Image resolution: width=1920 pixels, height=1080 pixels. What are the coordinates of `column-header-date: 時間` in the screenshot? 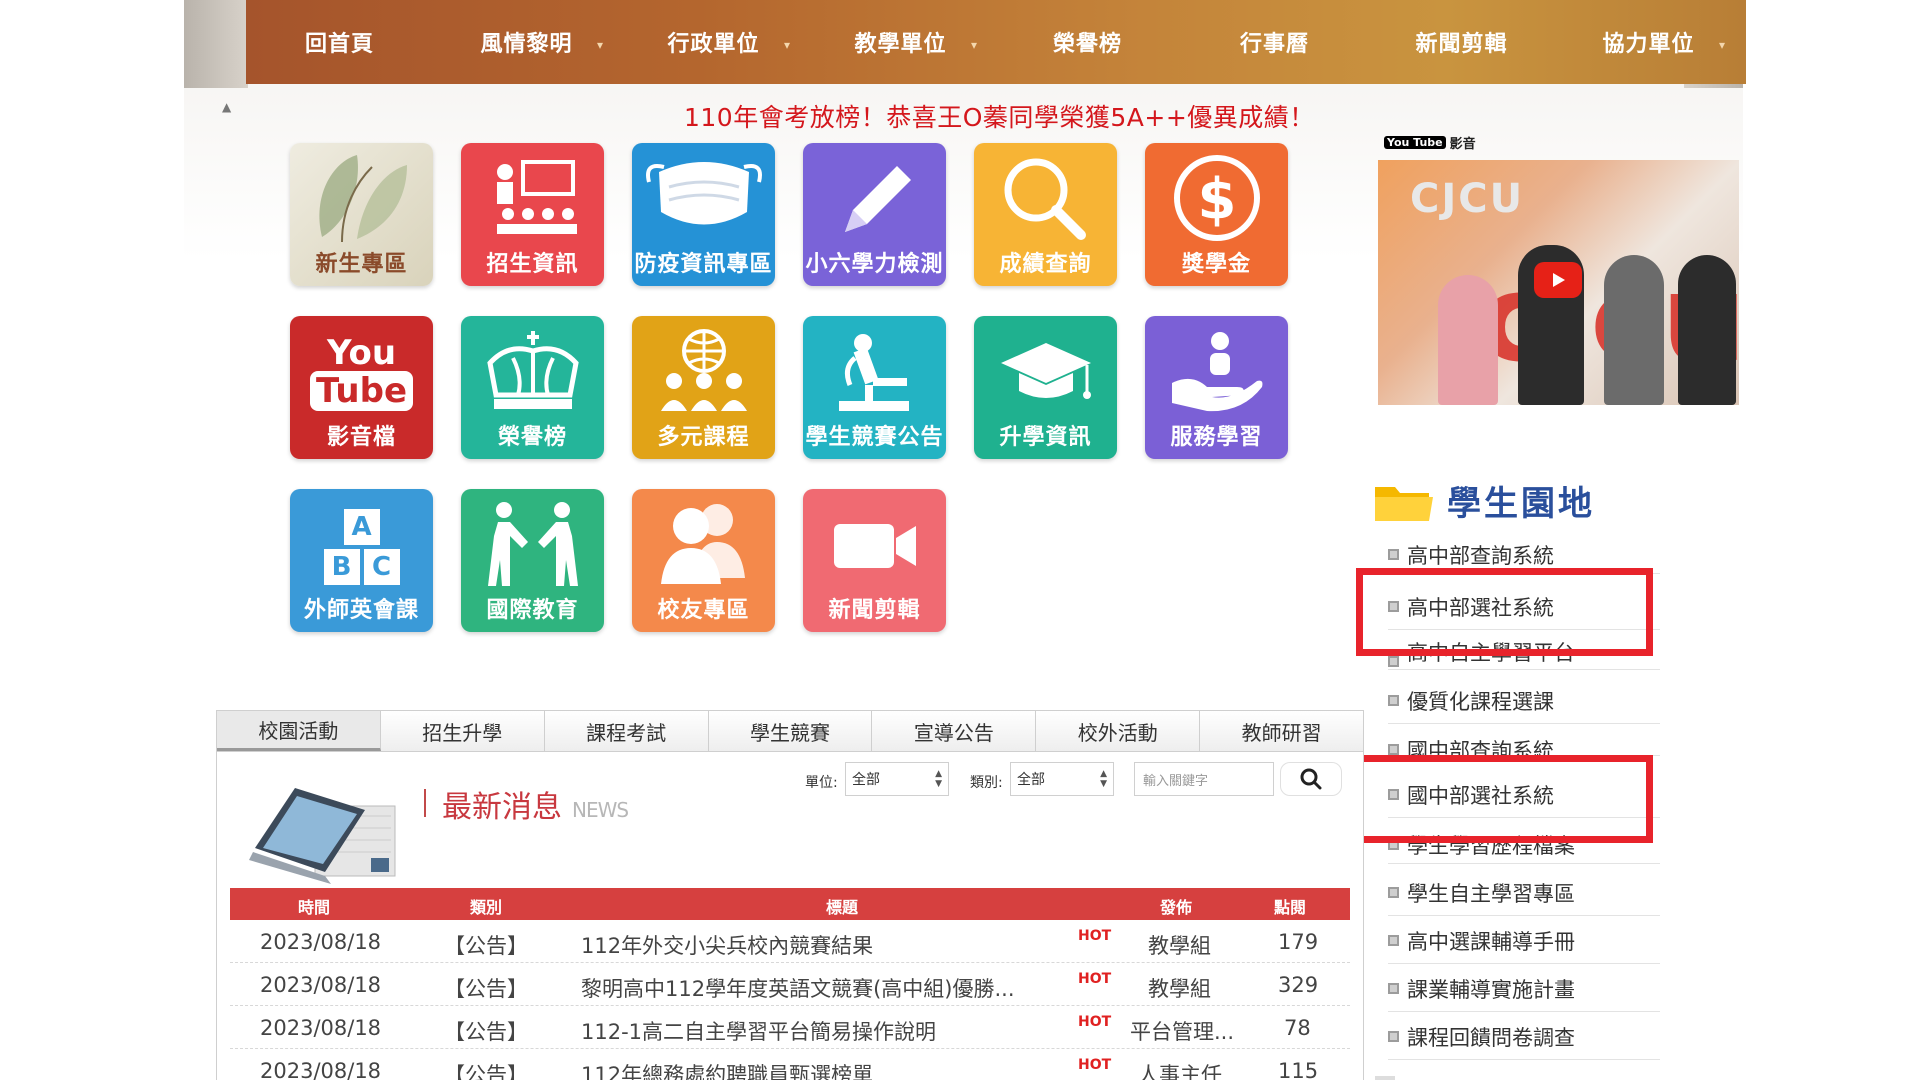 It's located at (314, 907).